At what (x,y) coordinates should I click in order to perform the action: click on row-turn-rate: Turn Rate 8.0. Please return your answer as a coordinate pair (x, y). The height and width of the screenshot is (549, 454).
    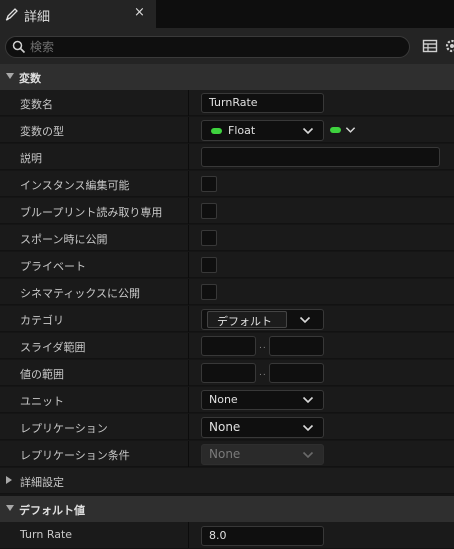
    Looking at the image, I should click on (227, 535).